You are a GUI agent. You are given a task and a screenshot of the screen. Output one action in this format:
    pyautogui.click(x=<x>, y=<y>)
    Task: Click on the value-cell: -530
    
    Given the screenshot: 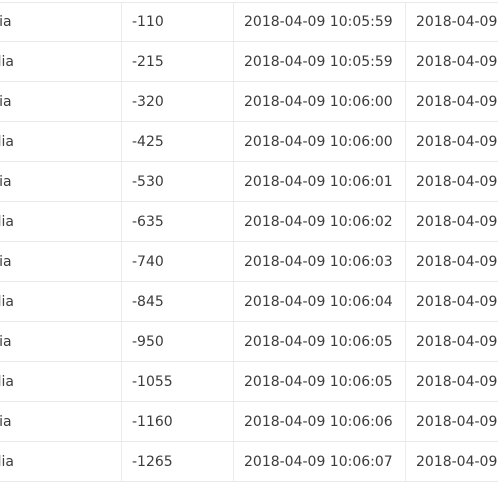 What is the action you would take?
    pyautogui.click(x=178, y=181)
    